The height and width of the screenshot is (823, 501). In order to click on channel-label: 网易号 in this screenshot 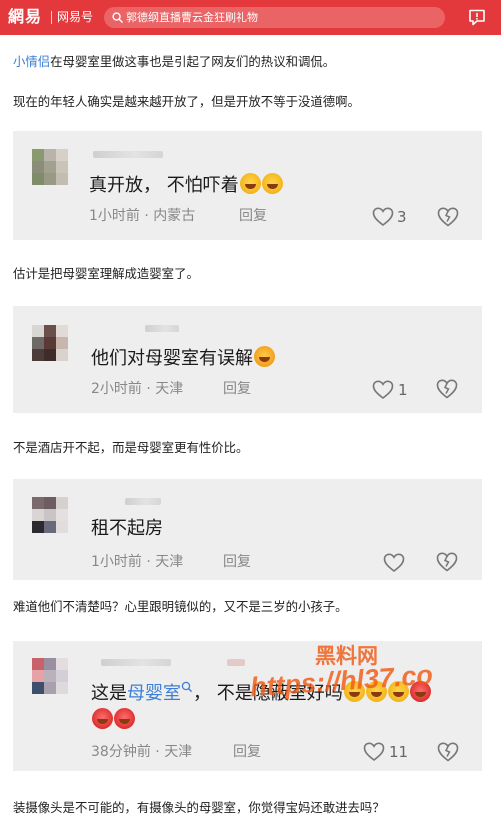, I will do `click(75, 17)`.